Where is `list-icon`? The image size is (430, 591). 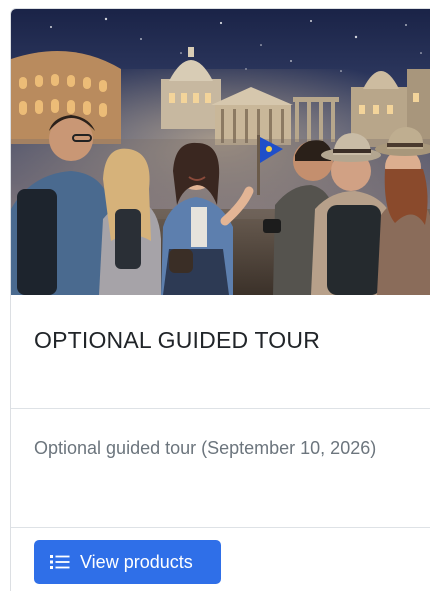
list-icon is located at coordinates (60, 562).